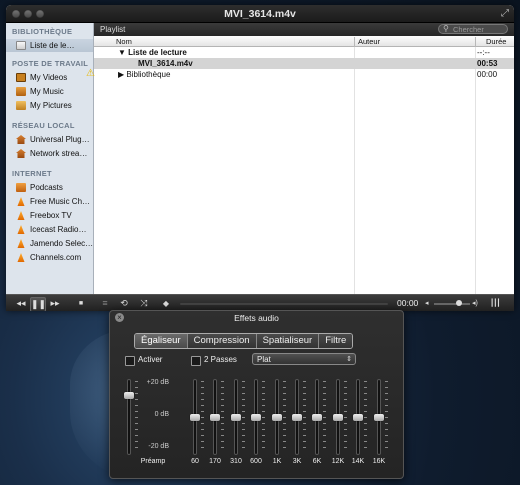 The height and width of the screenshot is (485, 520). What do you see at coordinates (144, 303) in the screenshot?
I see `shuffle-button: ⤨` at bounding box center [144, 303].